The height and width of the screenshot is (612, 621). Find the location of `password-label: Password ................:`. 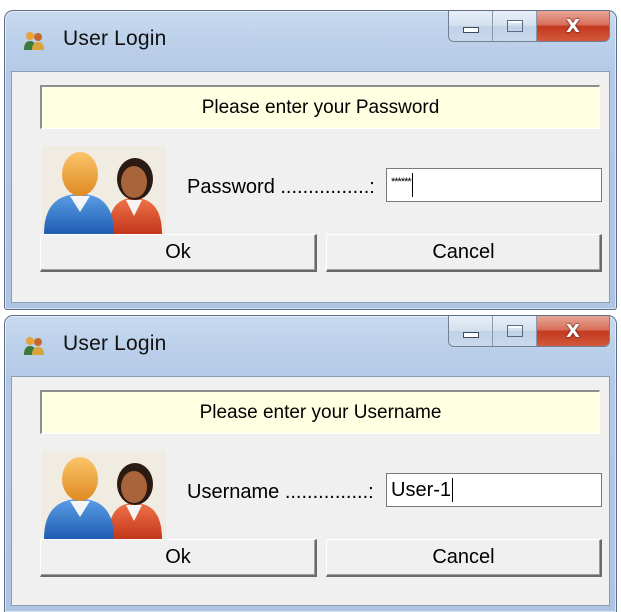

password-label: Password ................: is located at coordinates (281, 187).